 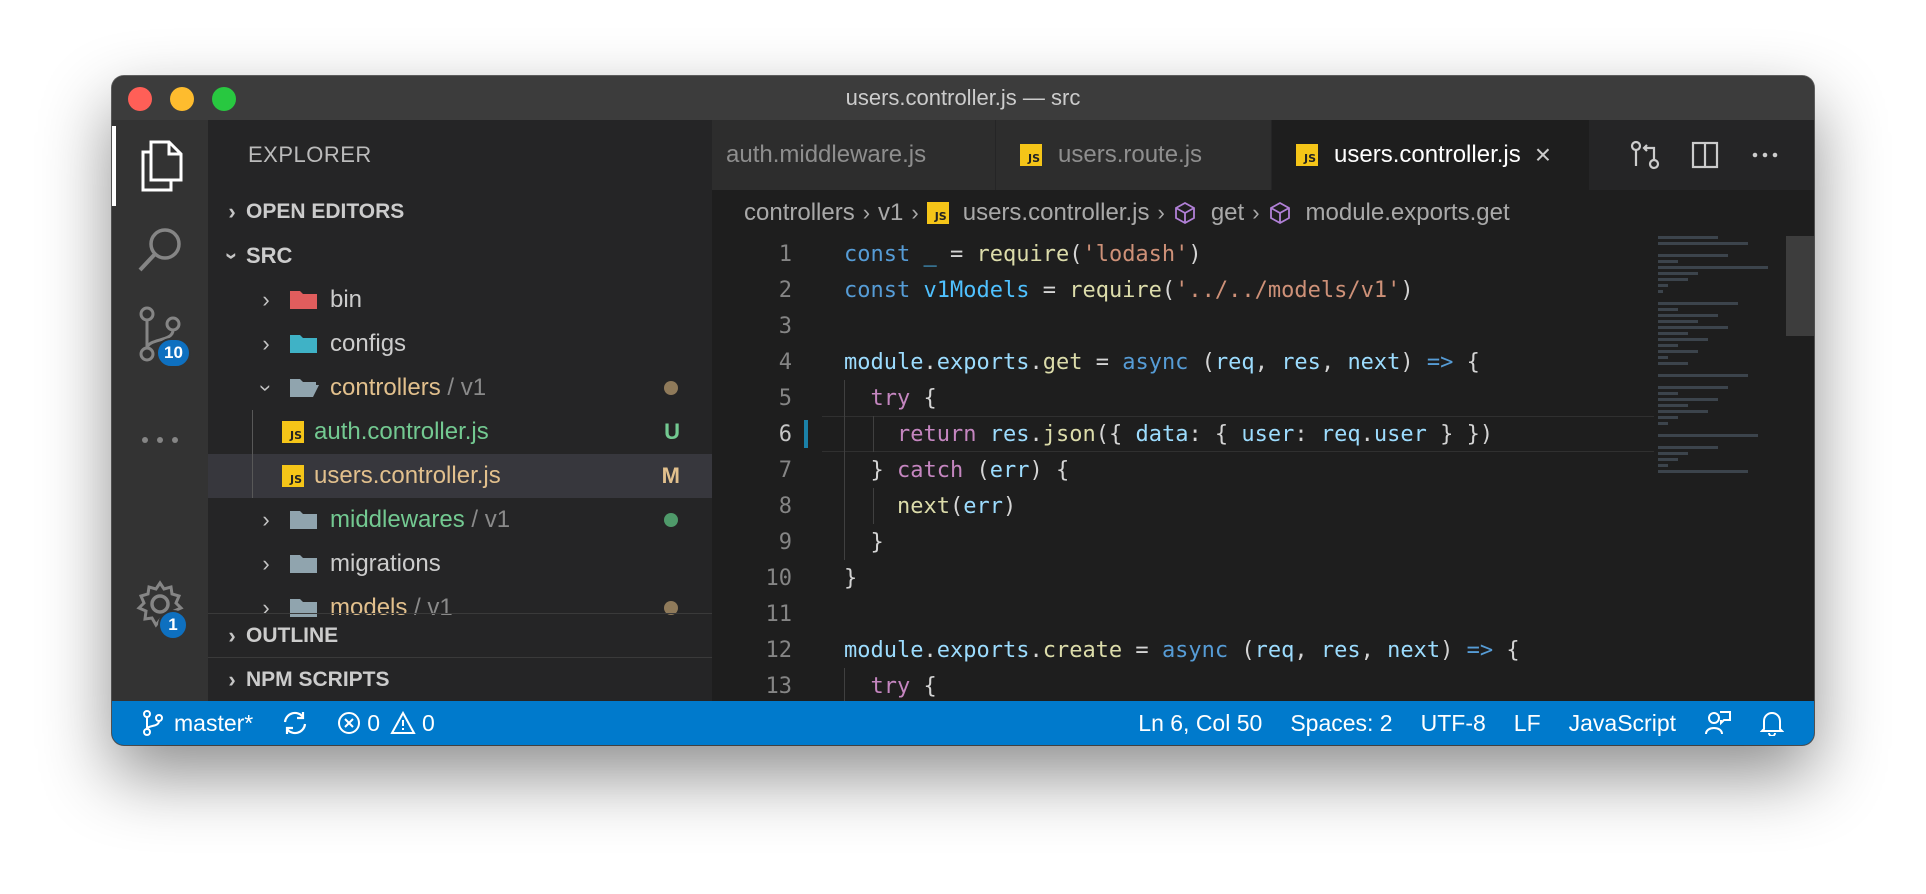 I want to click on code-line: 1 const _ = require('lodash'), so click(x=1263, y=254).